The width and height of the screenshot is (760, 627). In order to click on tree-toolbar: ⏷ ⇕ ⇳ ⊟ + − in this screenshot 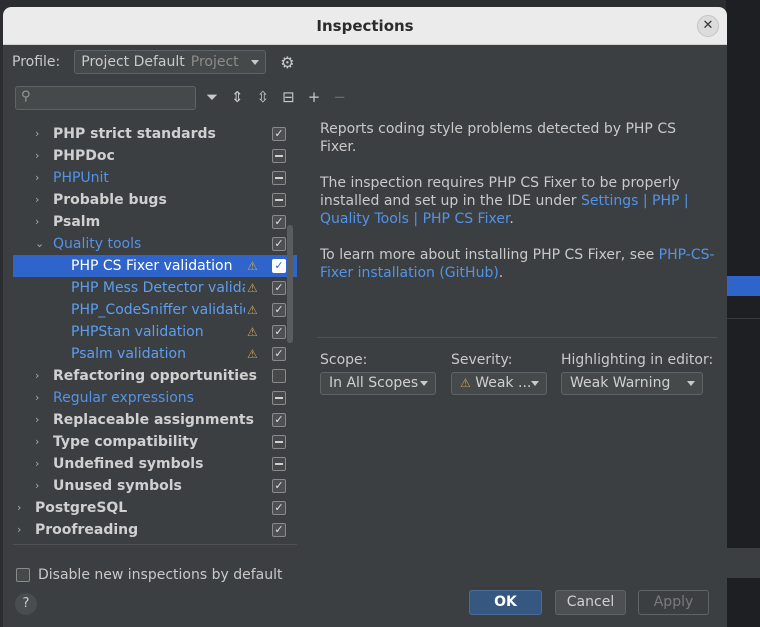, I will do `click(282, 97)`.